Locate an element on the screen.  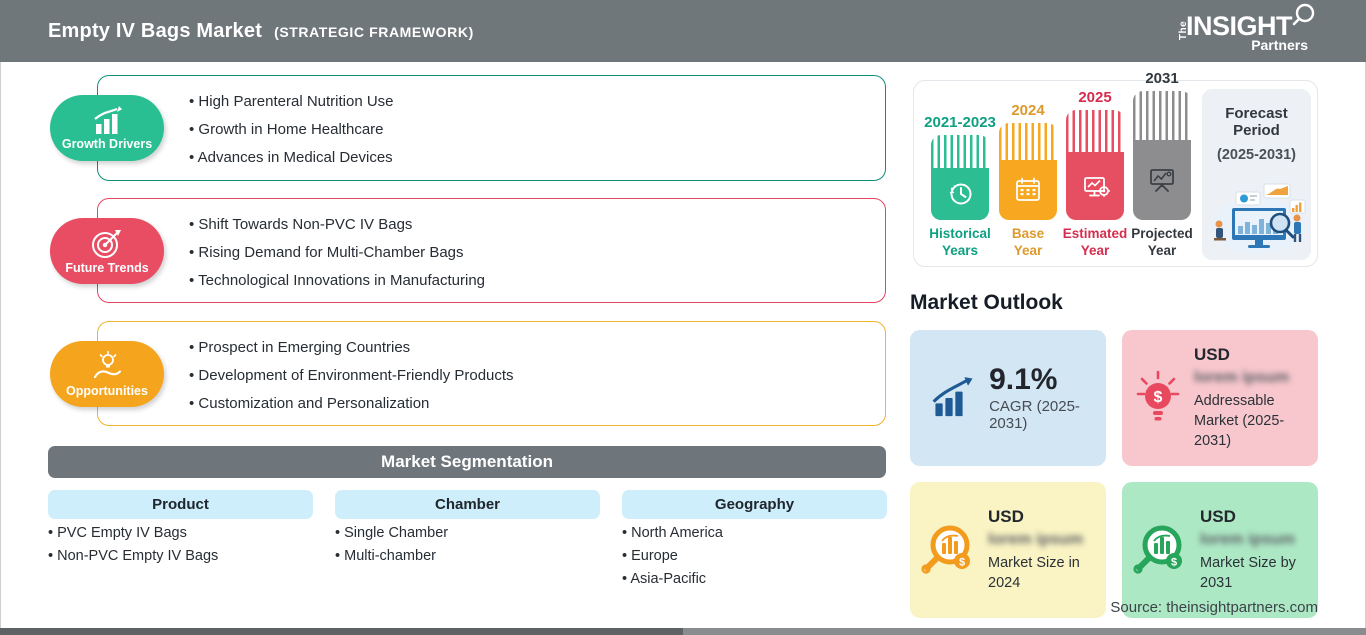
segment-header-chamber: Chamber is located at coordinates (467, 504).